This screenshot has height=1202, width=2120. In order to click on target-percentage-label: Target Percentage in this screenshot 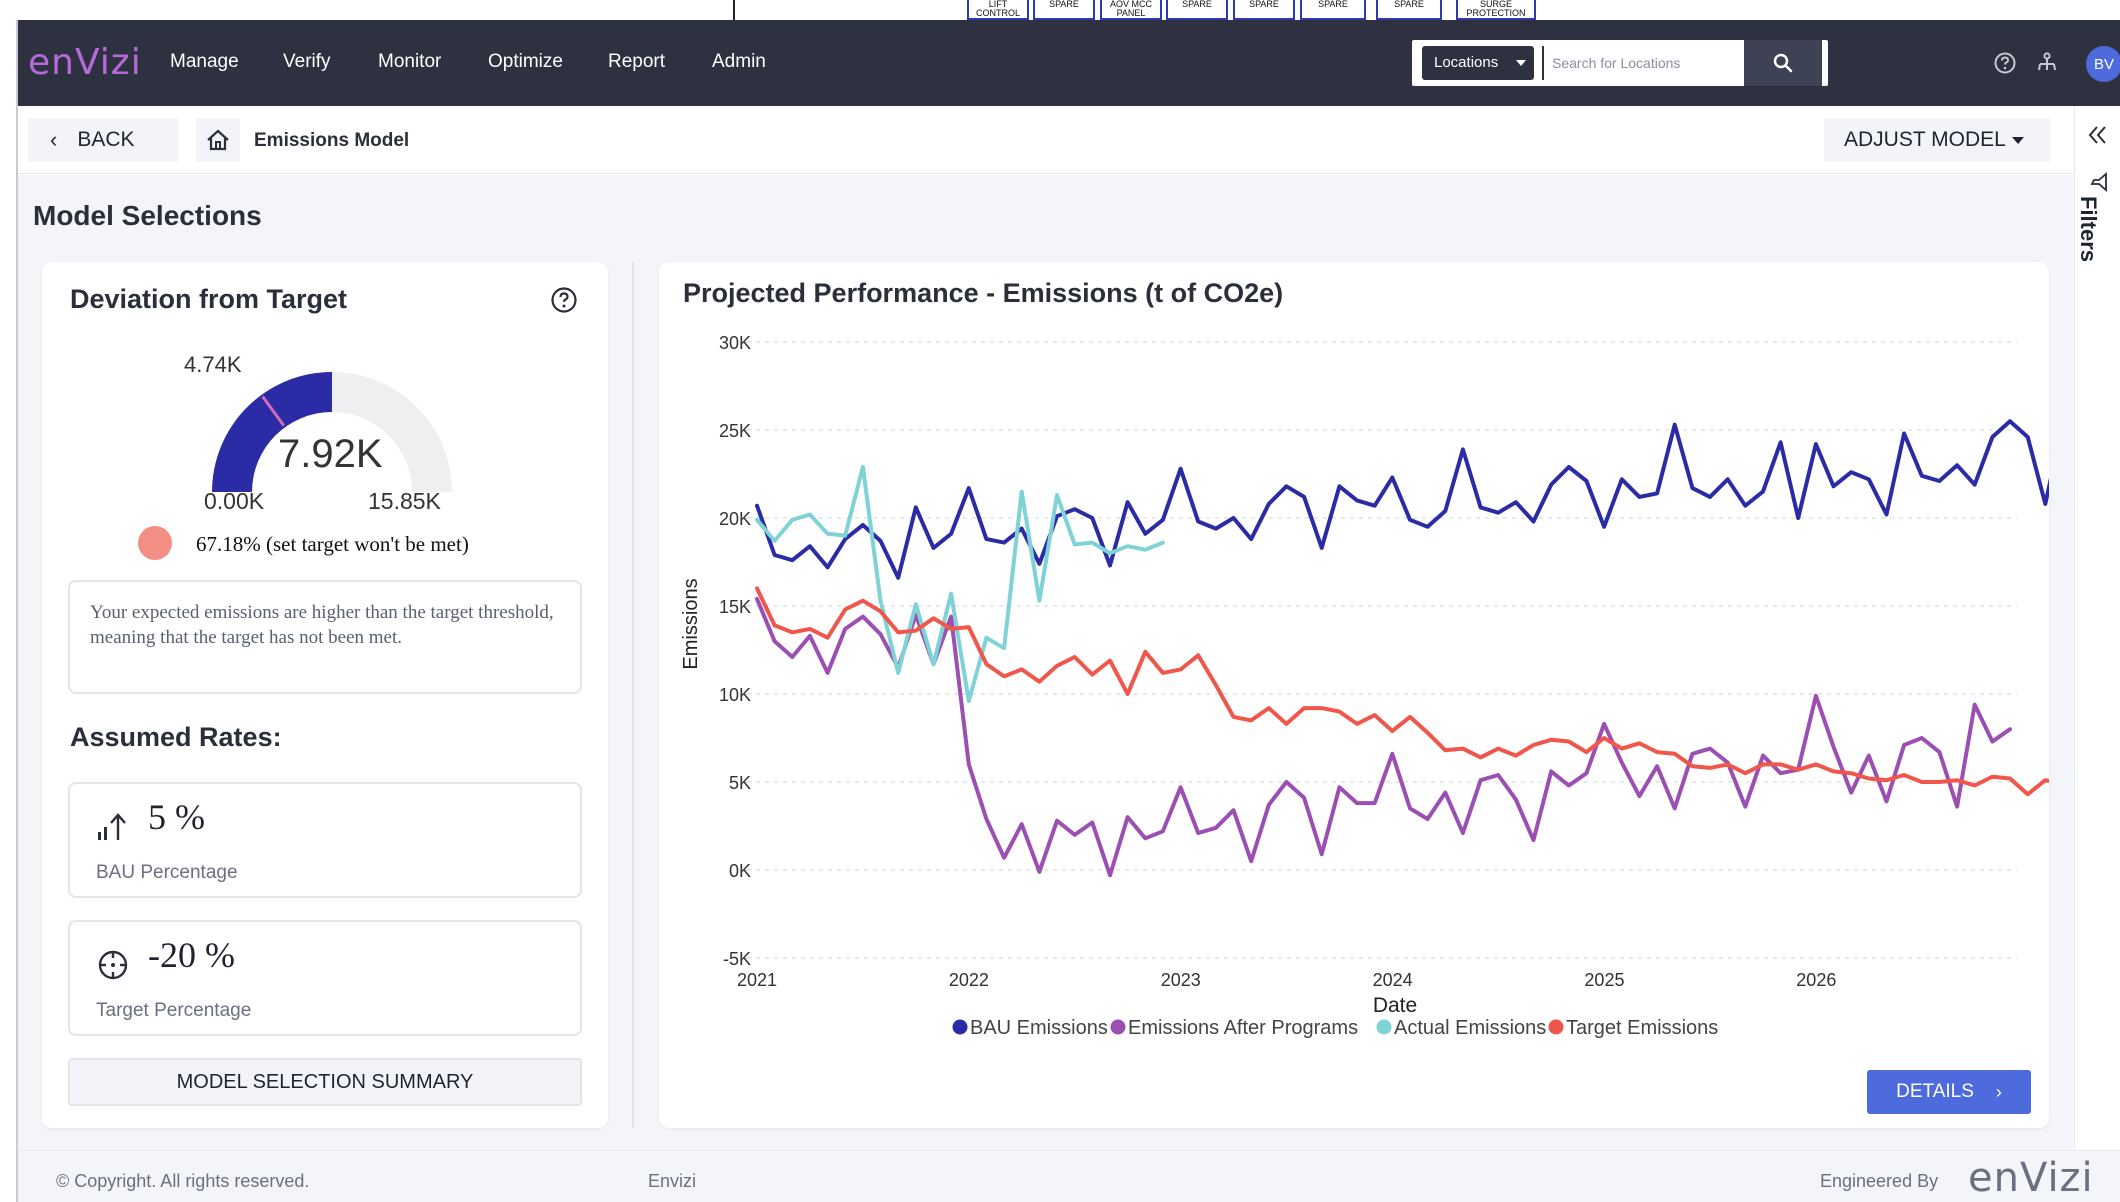, I will do `click(174, 1010)`.